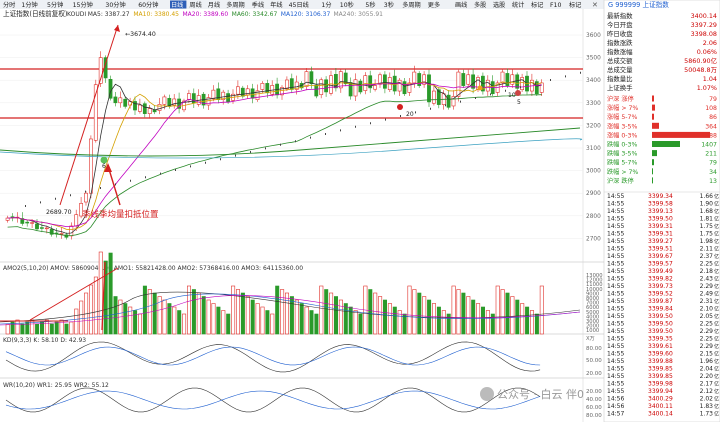 The width and height of the screenshot is (720, 422). Describe the element at coordinates (370, 5) in the screenshot. I see `tab-15: 5秒` at that location.